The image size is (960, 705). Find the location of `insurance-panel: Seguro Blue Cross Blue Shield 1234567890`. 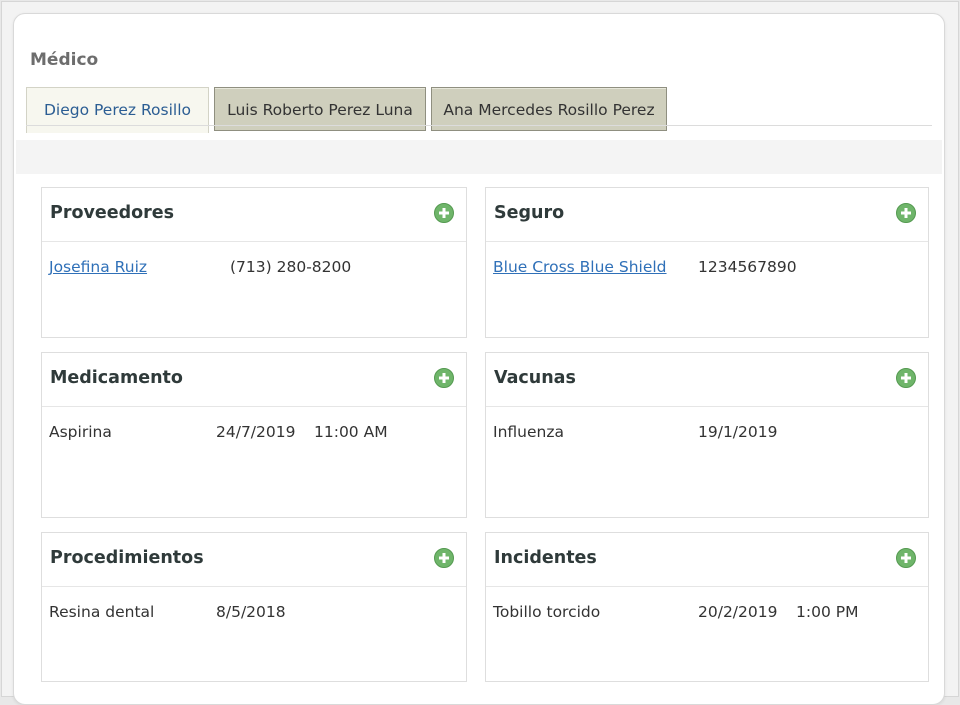

insurance-panel: Seguro Blue Cross Blue Shield 1234567890 is located at coordinates (707, 262).